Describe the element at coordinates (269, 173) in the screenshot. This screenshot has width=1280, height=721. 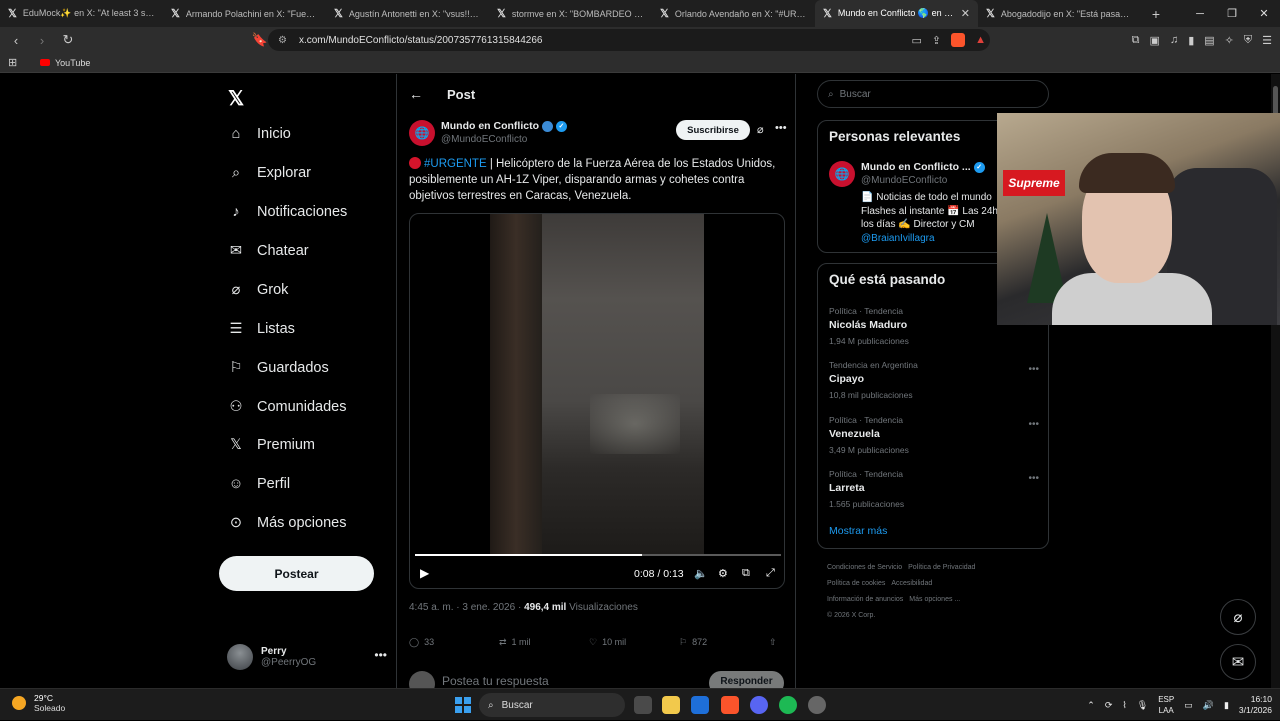
I see `nav-item-explorar: ⌕ Explorar` at that location.